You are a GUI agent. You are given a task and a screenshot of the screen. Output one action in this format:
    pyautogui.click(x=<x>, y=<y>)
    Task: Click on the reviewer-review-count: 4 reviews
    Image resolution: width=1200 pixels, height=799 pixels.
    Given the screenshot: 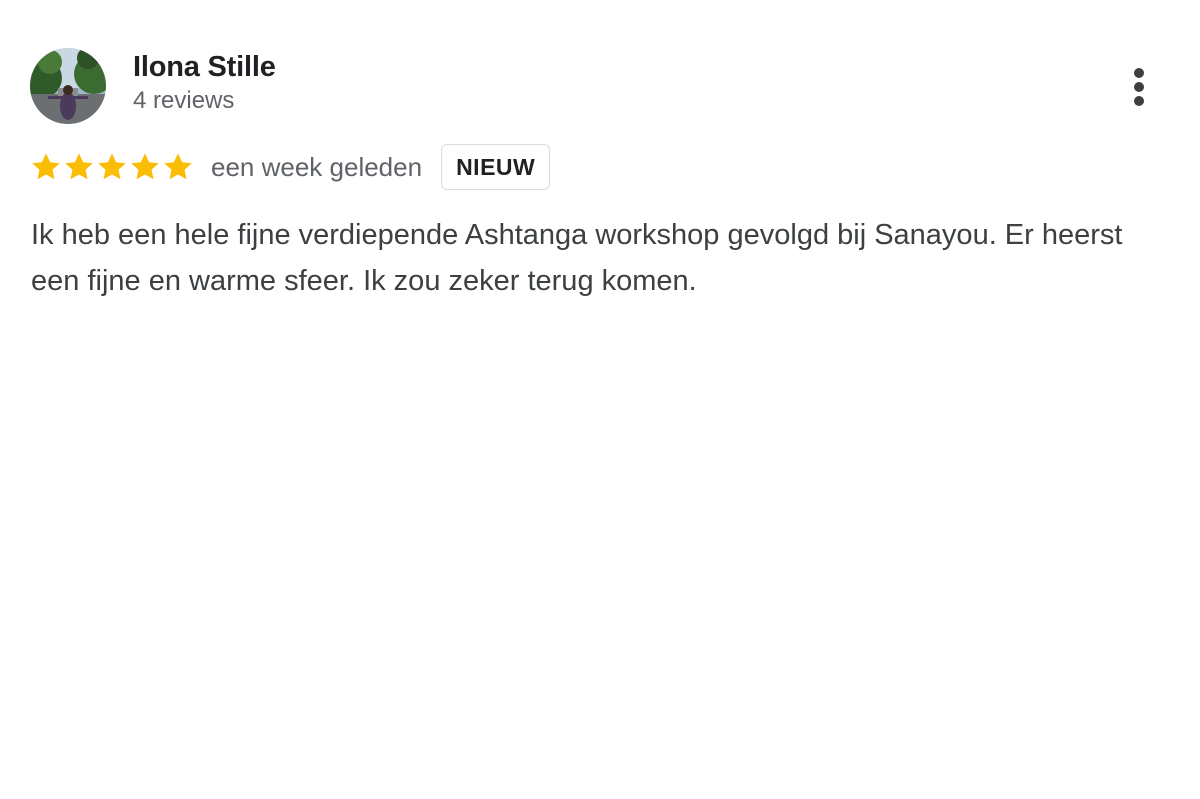 What is the action you would take?
    pyautogui.click(x=184, y=100)
    